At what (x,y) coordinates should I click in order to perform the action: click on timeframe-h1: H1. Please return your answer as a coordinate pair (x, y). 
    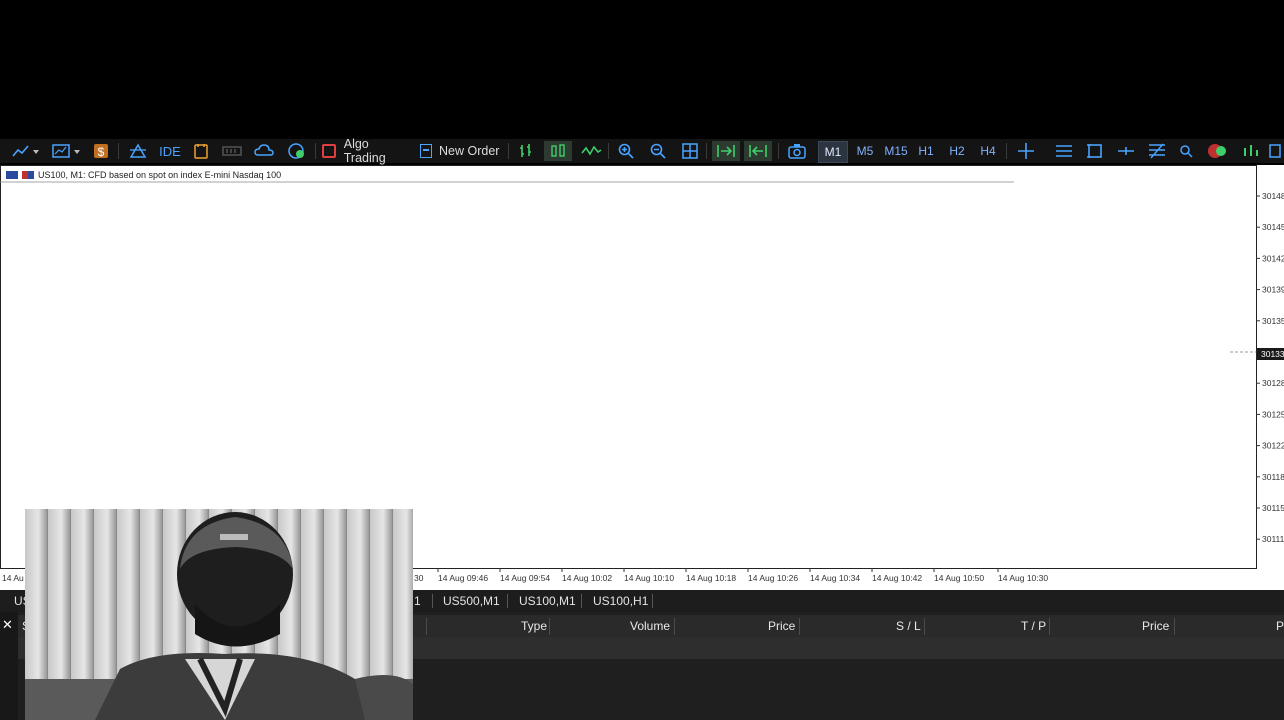
    Looking at the image, I should click on (926, 151).